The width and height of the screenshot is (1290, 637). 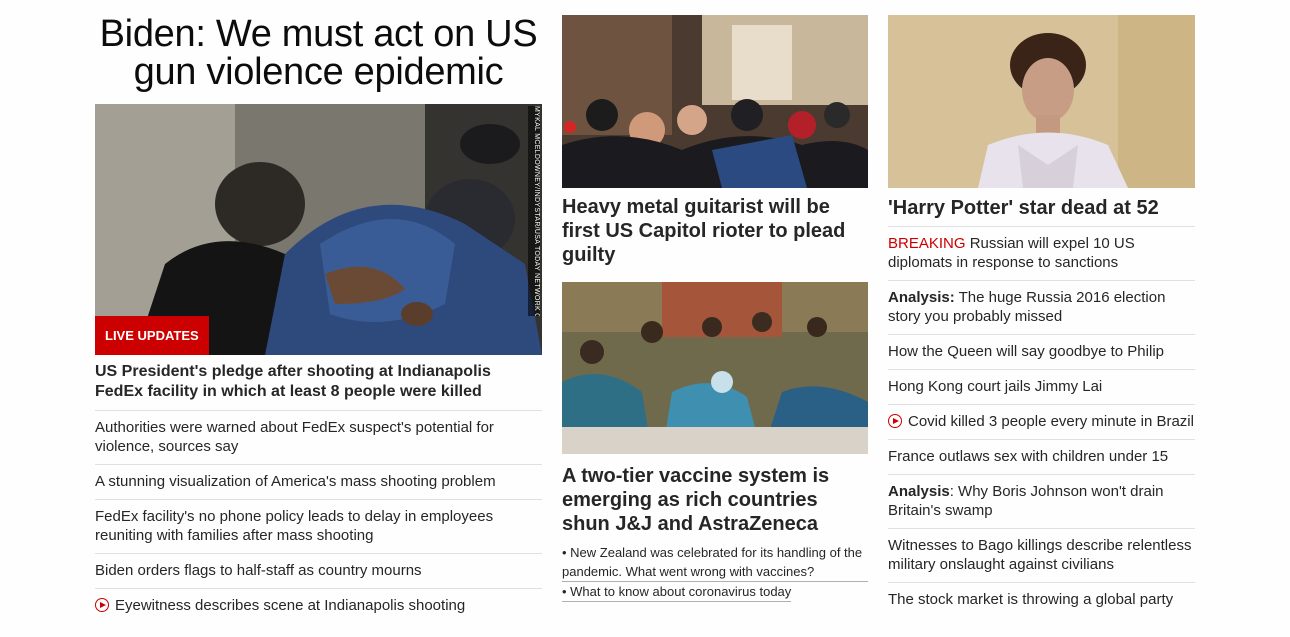 What do you see at coordinates (1041, 352) in the screenshot?
I see `story-link: How the Queen will say goodbye to Philip` at bounding box center [1041, 352].